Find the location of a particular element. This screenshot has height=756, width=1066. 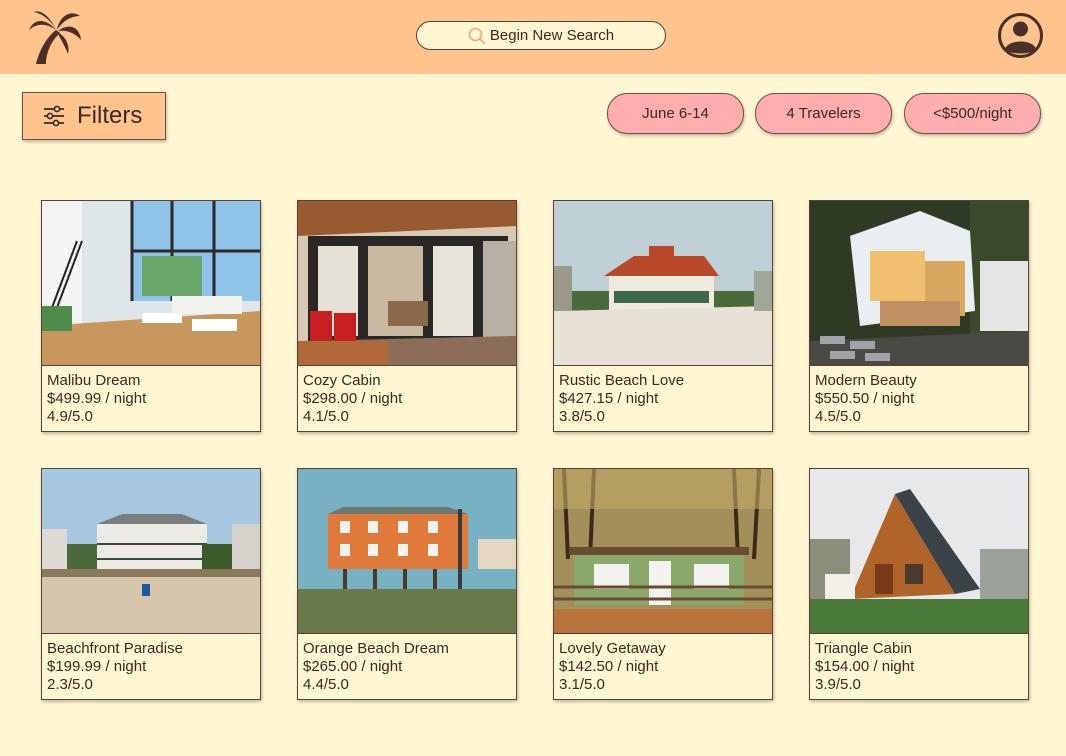

listing-name: Triangle Cabin is located at coordinates (863, 648).